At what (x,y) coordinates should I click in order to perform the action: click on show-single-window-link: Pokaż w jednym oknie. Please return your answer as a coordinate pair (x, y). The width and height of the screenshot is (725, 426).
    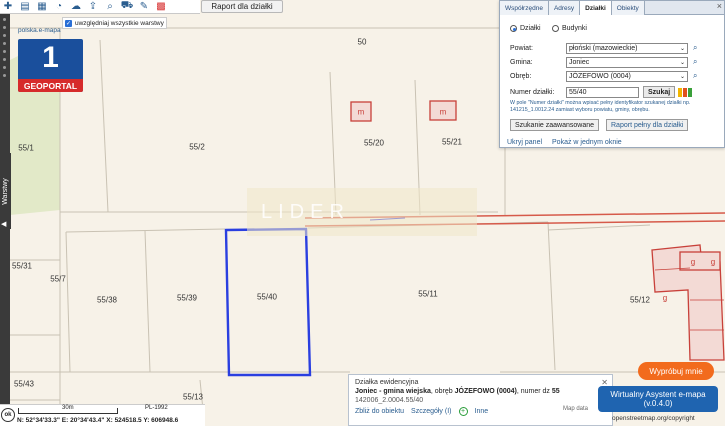
    Looking at the image, I should click on (587, 142).